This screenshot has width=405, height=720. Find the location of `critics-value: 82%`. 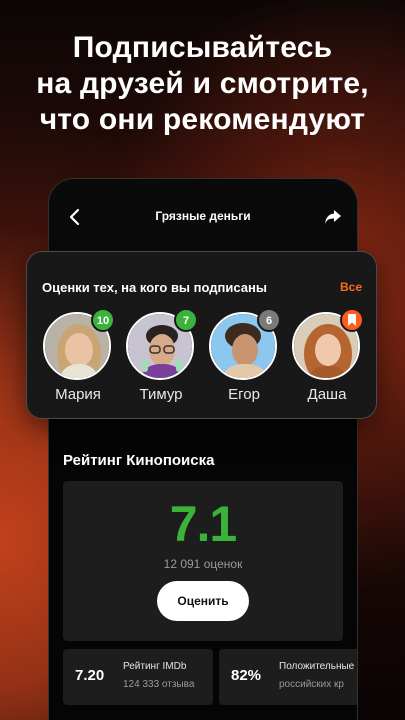

critics-value: 82% is located at coordinates (246, 675).